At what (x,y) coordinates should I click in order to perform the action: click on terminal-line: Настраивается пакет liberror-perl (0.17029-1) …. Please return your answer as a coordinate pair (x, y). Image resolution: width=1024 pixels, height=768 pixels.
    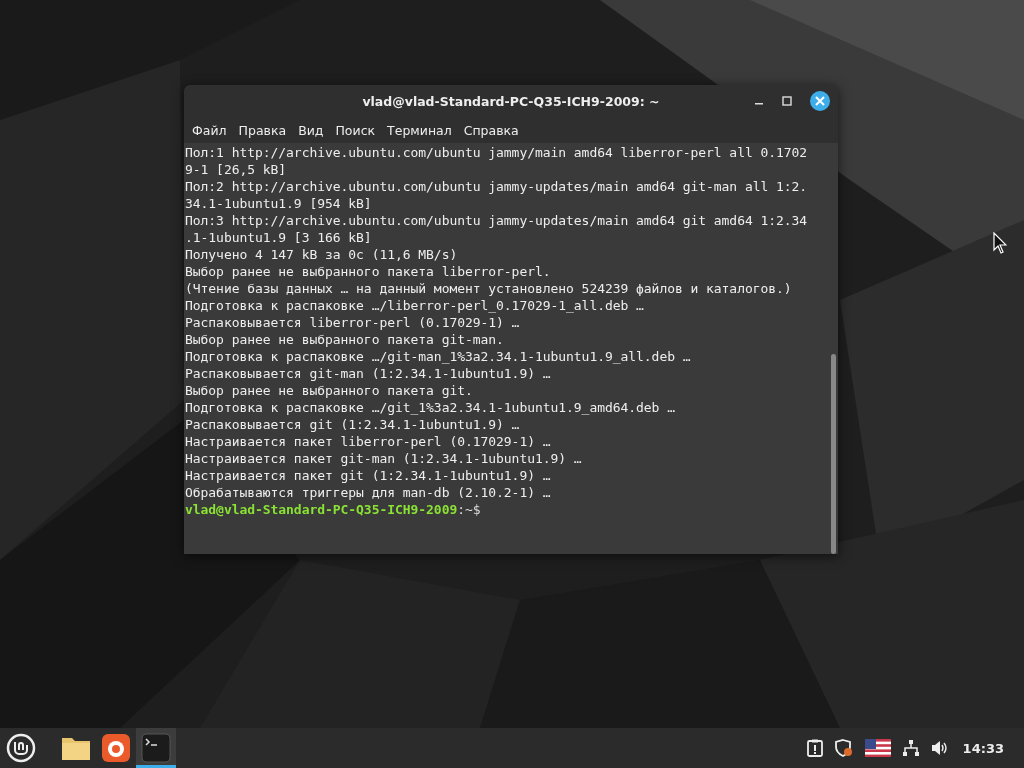
    Looking at the image, I should click on (368, 441).